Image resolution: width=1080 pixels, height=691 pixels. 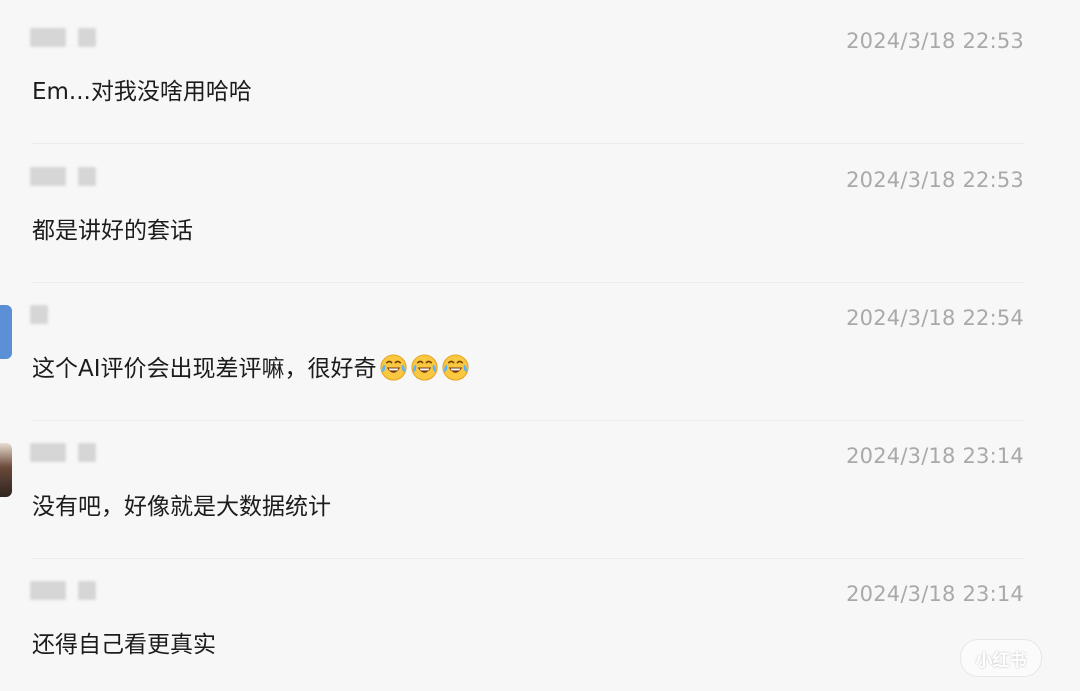 I want to click on watermark-text: 小红书, so click(x=1001, y=660).